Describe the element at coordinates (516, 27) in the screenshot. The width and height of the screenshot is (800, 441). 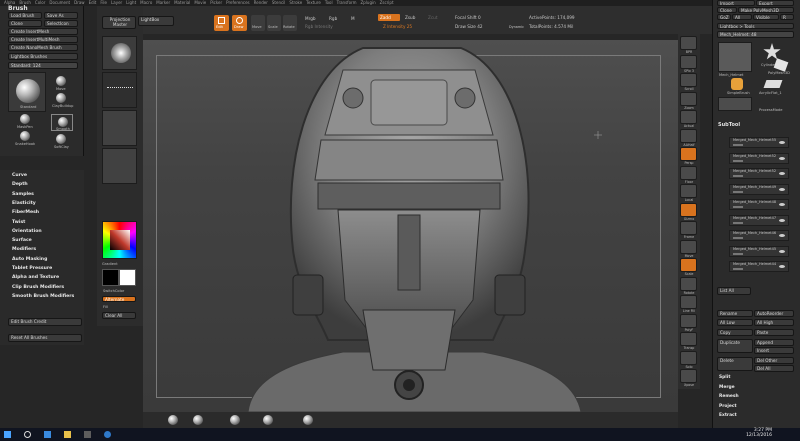
I see `dynamic-button: Dynamic` at that location.